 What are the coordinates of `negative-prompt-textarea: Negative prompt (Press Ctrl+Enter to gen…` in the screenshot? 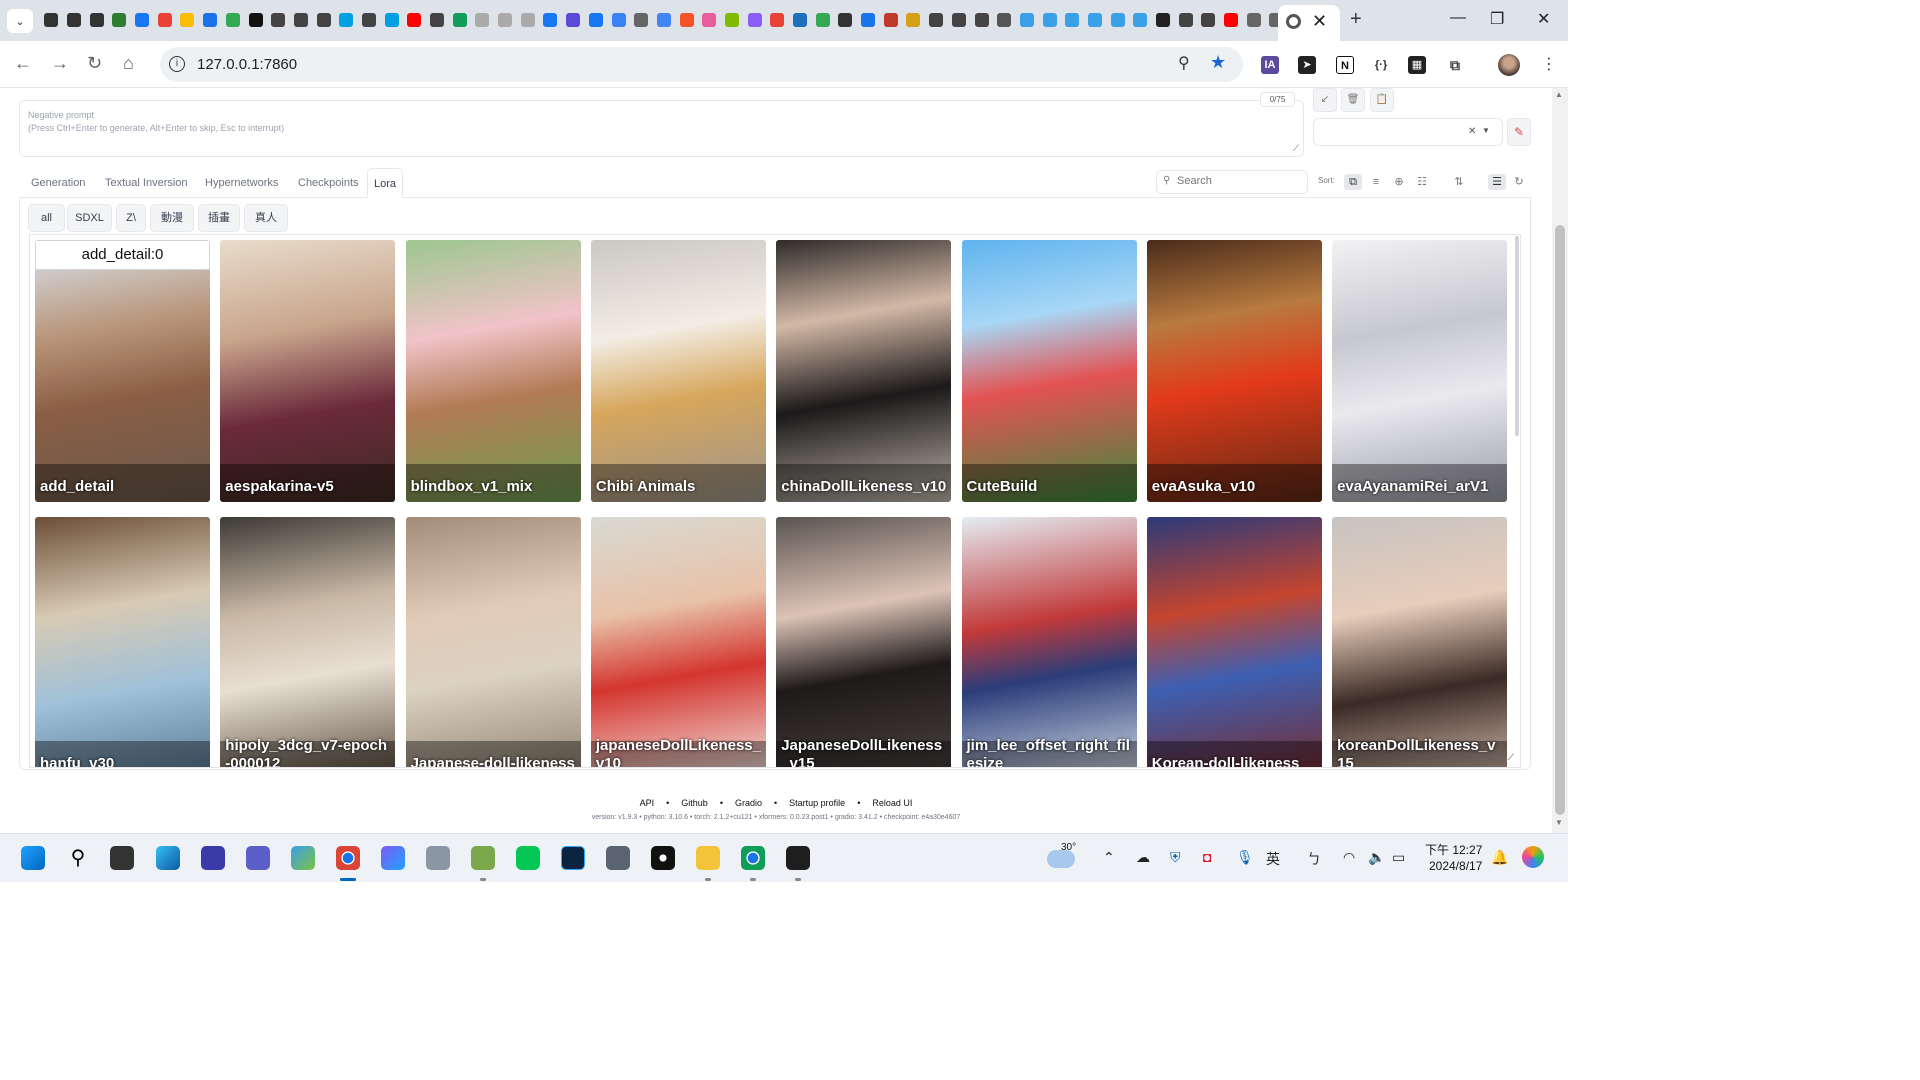 It's located at (661, 128).